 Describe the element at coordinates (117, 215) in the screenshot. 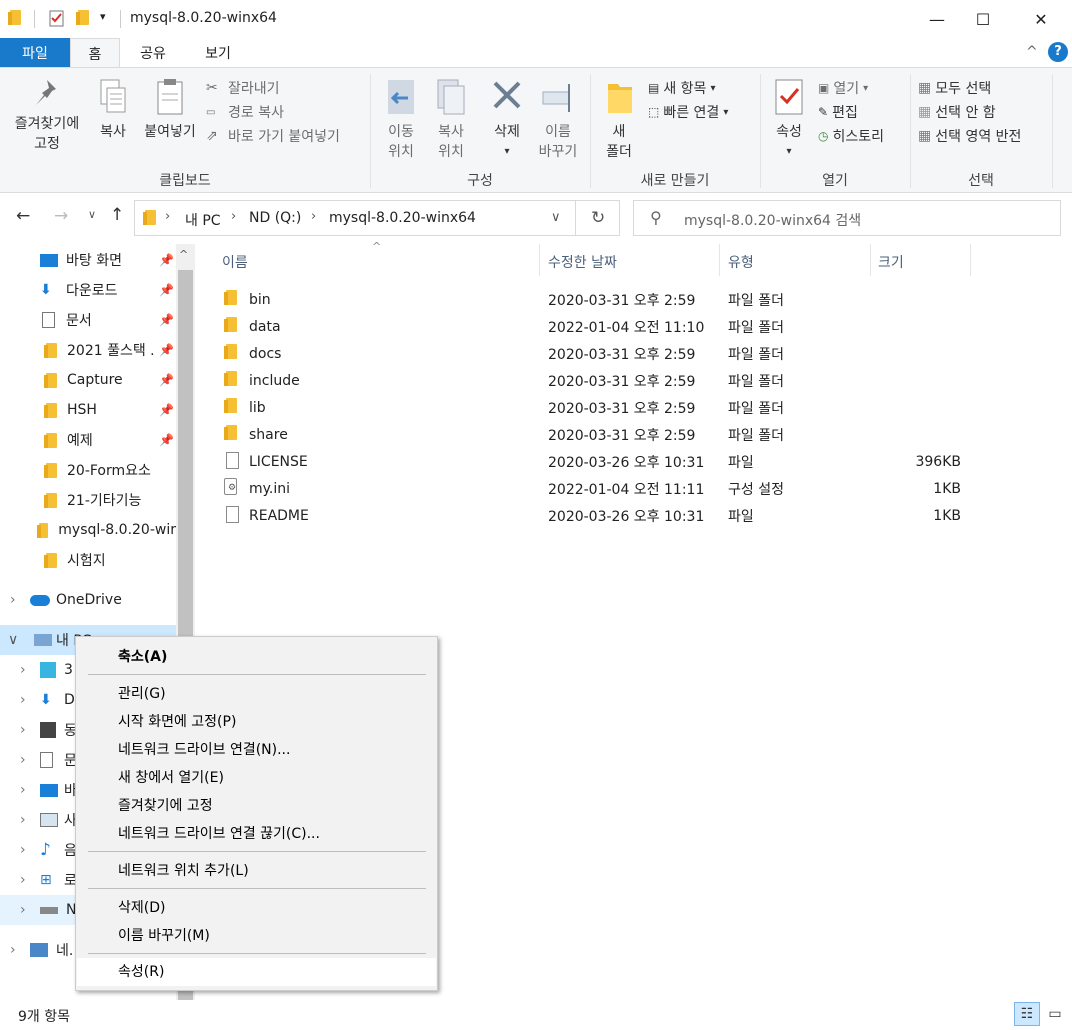

I see `up-arrow-icon: ↑` at that location.